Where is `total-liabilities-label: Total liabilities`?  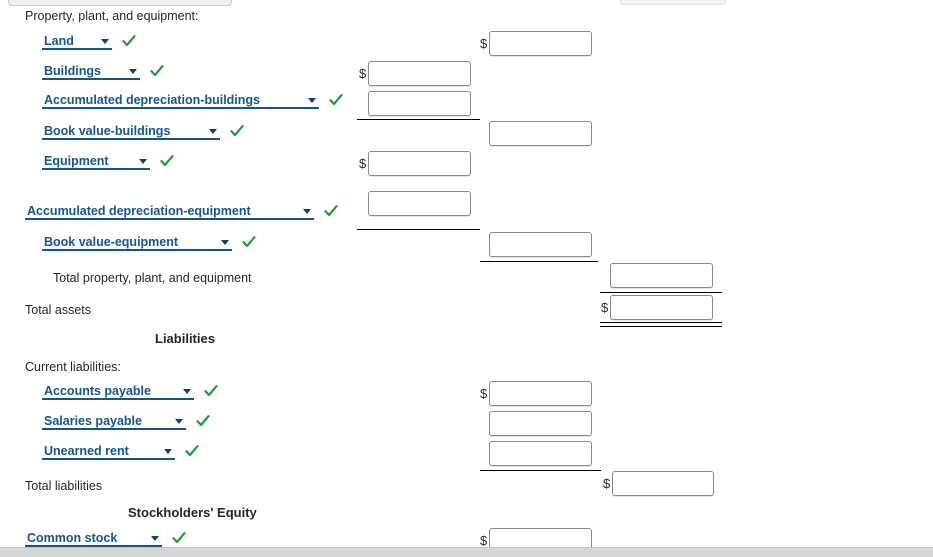 total-liabilities-label: Total liabilities is located at coordinates (64, 486).